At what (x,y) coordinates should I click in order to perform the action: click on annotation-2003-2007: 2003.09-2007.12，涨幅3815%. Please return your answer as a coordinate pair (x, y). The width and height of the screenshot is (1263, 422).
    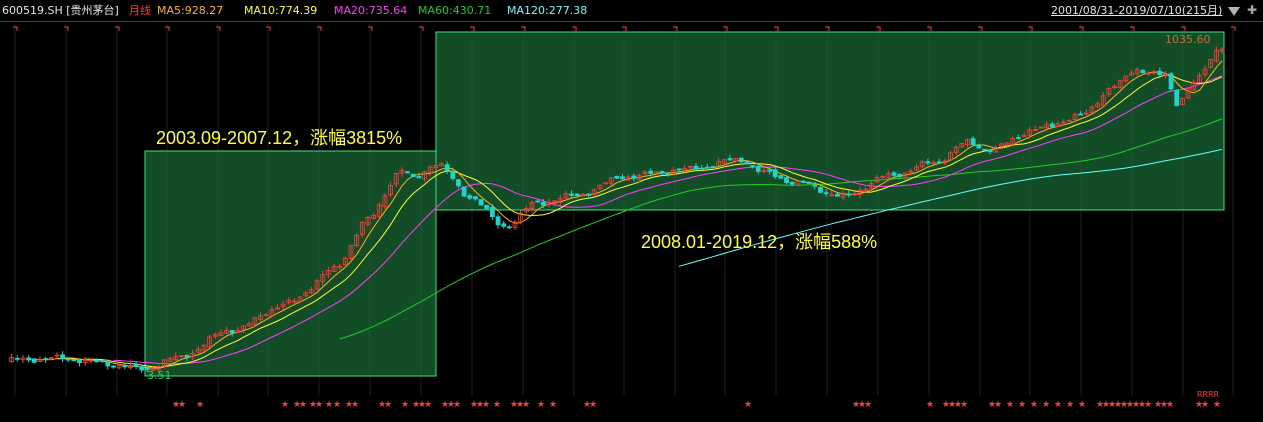
    Looking at the image, I should click on (279, 138).